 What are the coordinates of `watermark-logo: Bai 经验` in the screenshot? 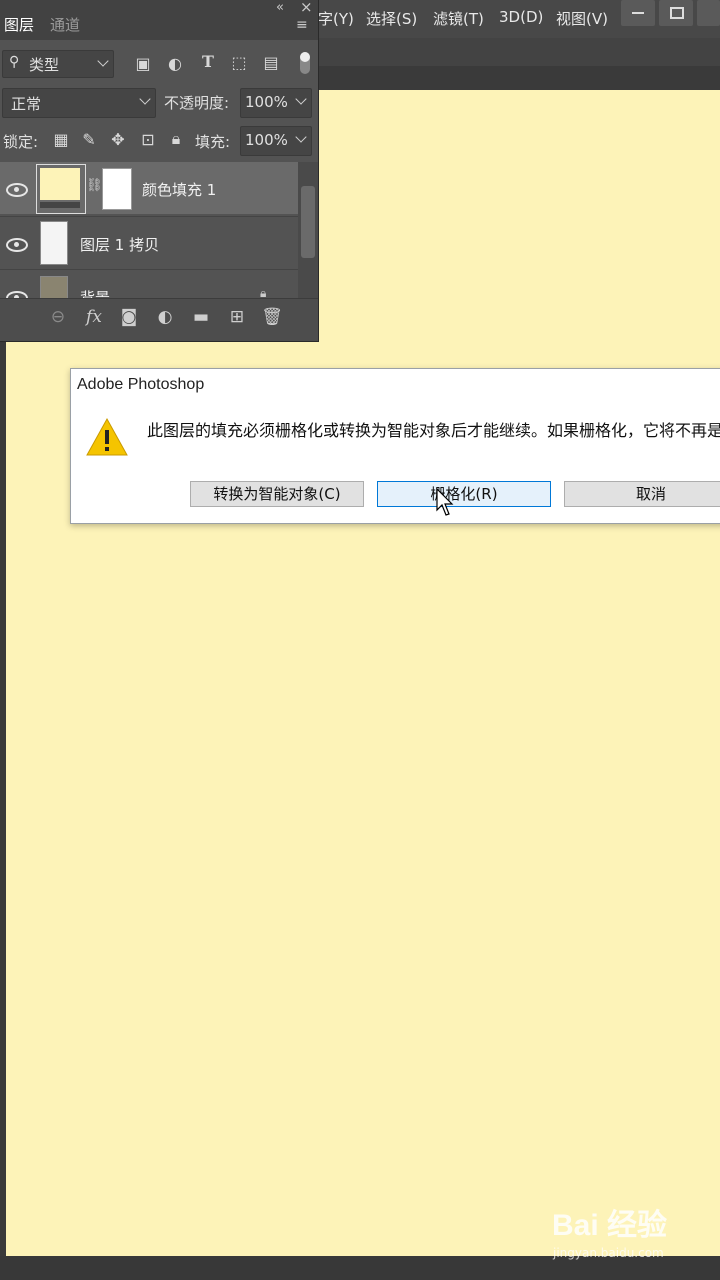 It's located at (609, 1222).